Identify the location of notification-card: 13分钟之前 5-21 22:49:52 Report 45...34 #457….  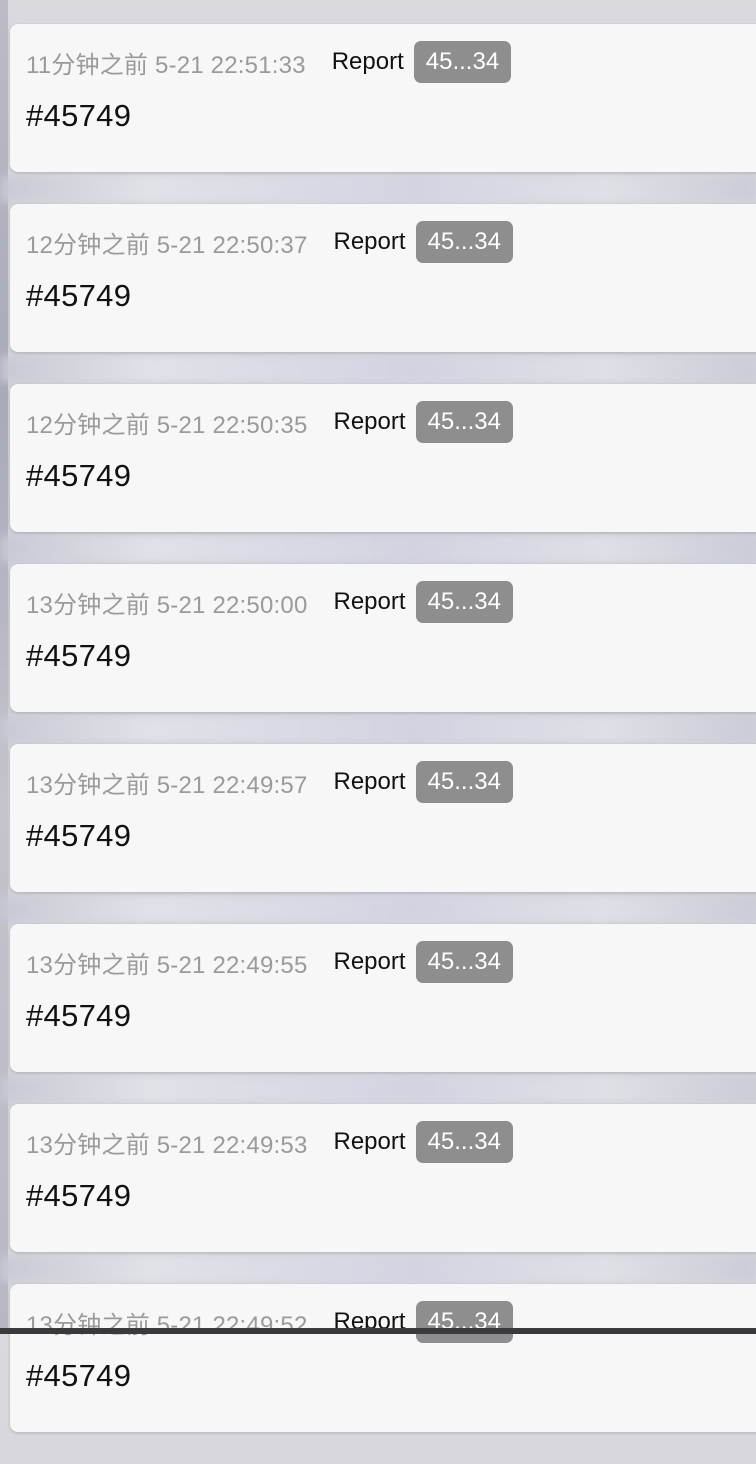
(383, 1358).